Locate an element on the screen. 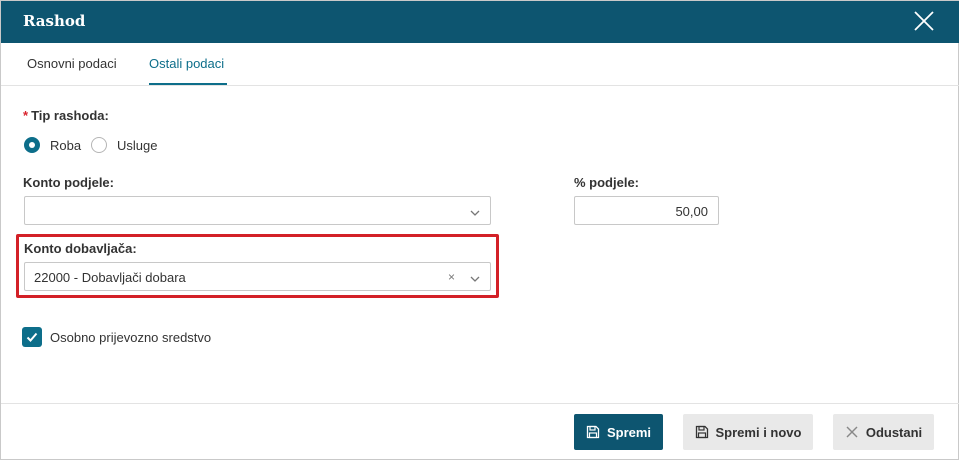  tip-rashoda-label: * Tip rashoda: is located at coordinates (66, 115).